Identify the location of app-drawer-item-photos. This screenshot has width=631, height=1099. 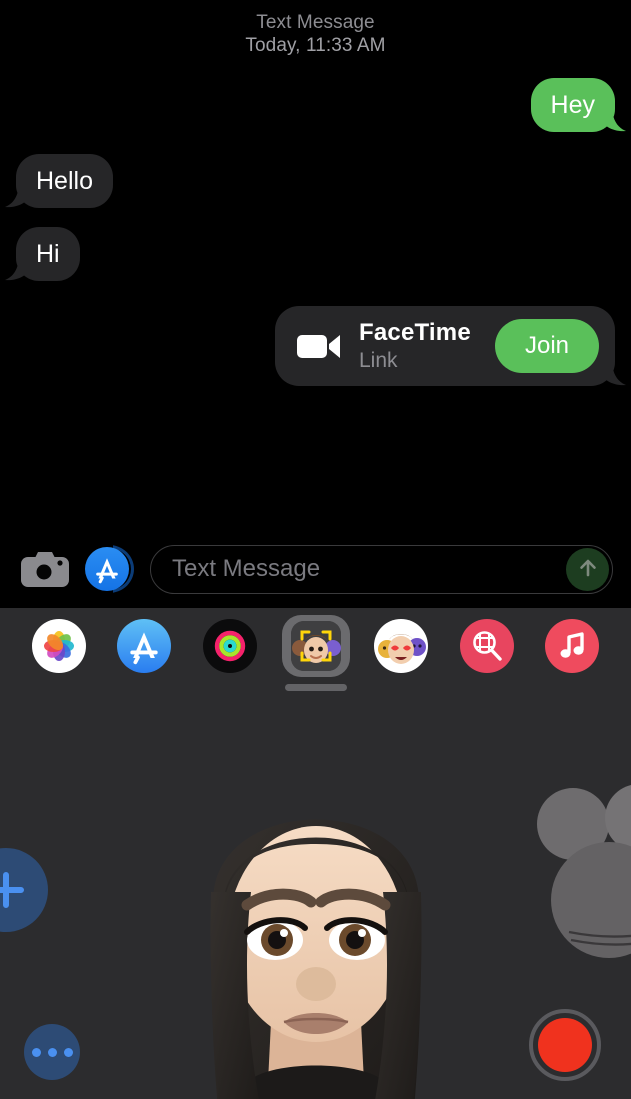
(59, 646).